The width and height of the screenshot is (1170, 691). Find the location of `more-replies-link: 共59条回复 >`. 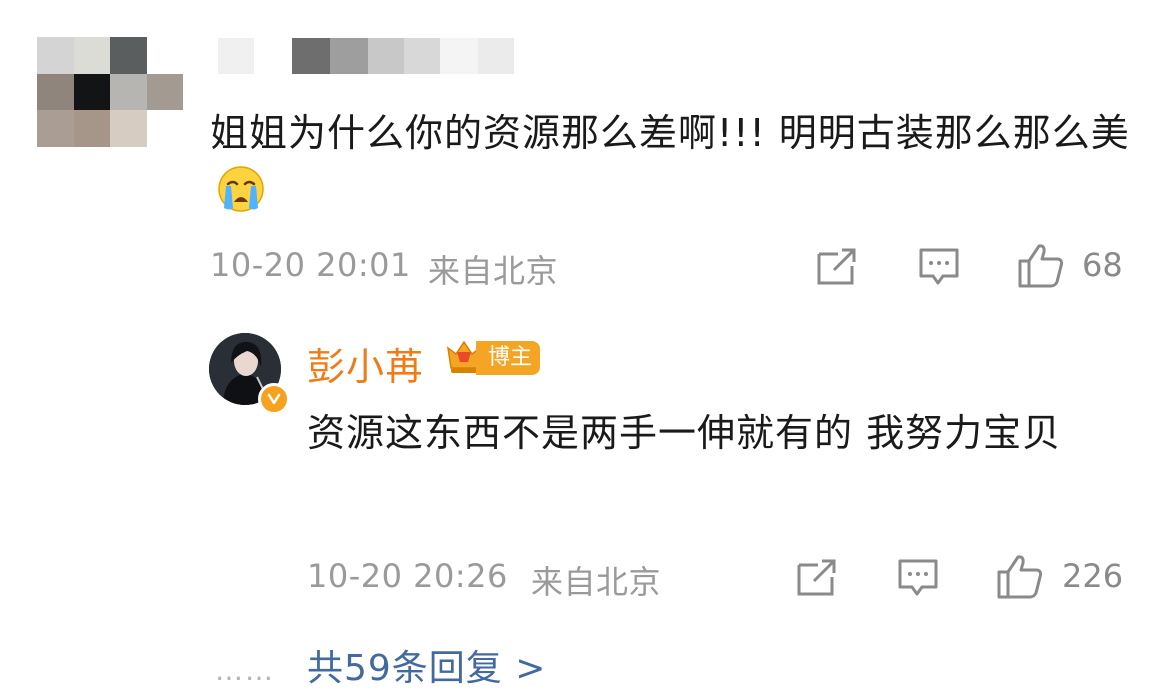

more-replies-link: 共59条回复 > is located at coordinates (426, 665).